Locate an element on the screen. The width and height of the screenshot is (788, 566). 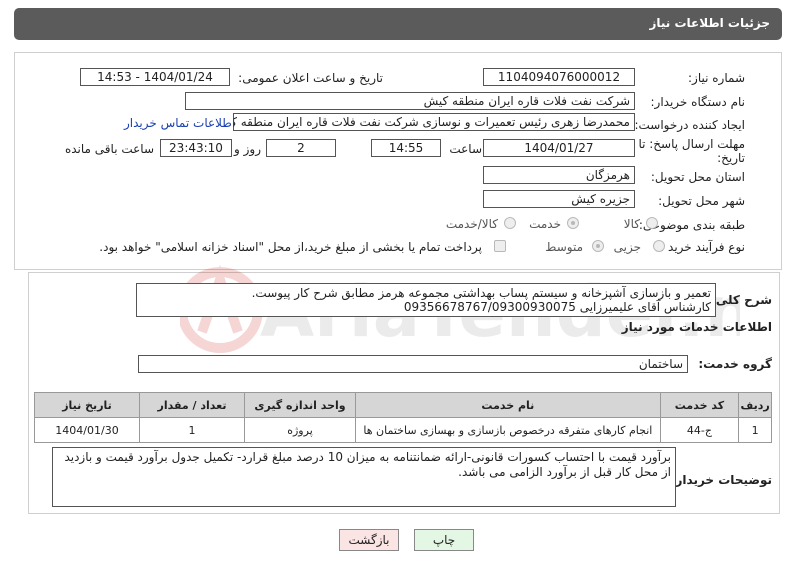
days-label: روز و is located at coordinates (247, 149).